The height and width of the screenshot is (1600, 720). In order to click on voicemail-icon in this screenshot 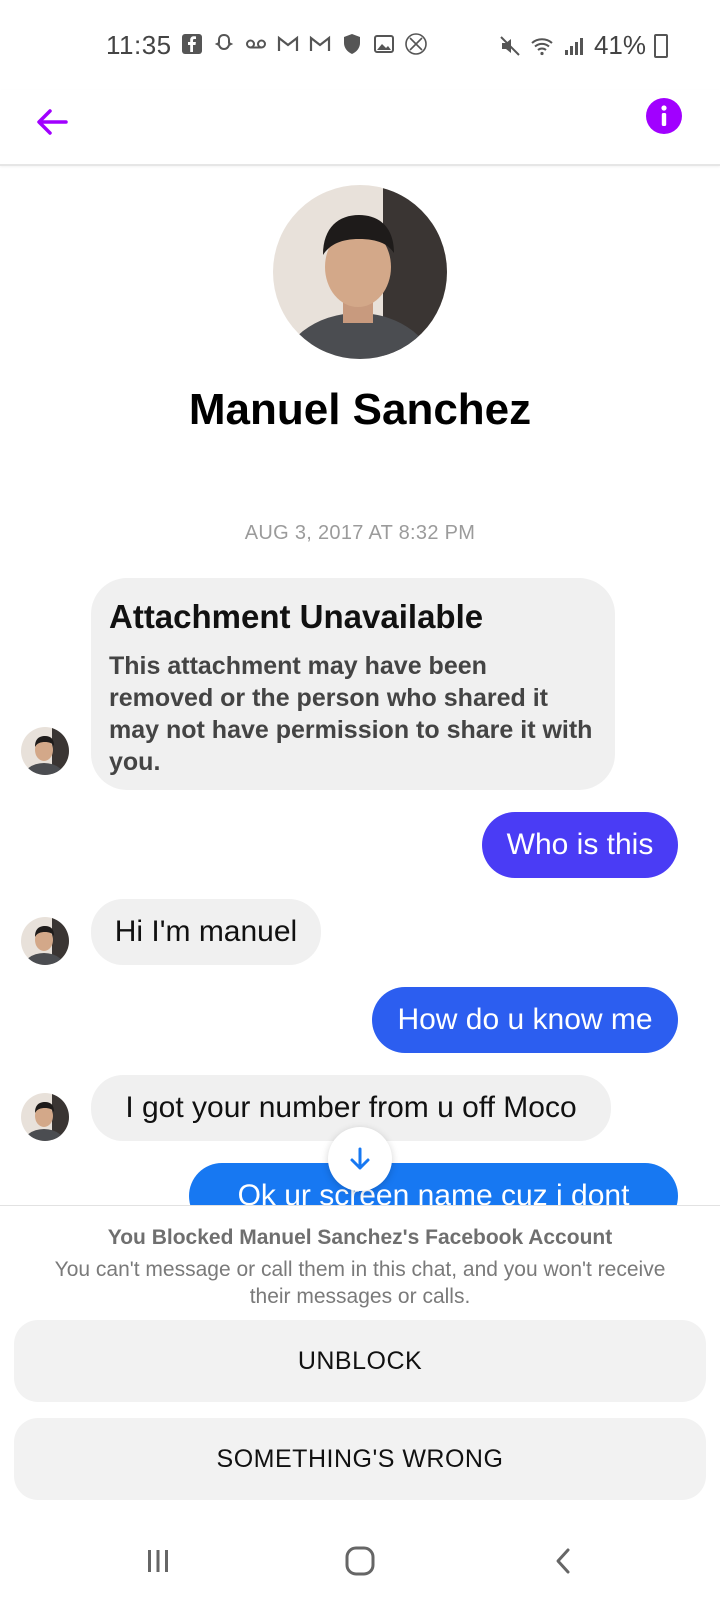, I will do `click(256, 44)`.